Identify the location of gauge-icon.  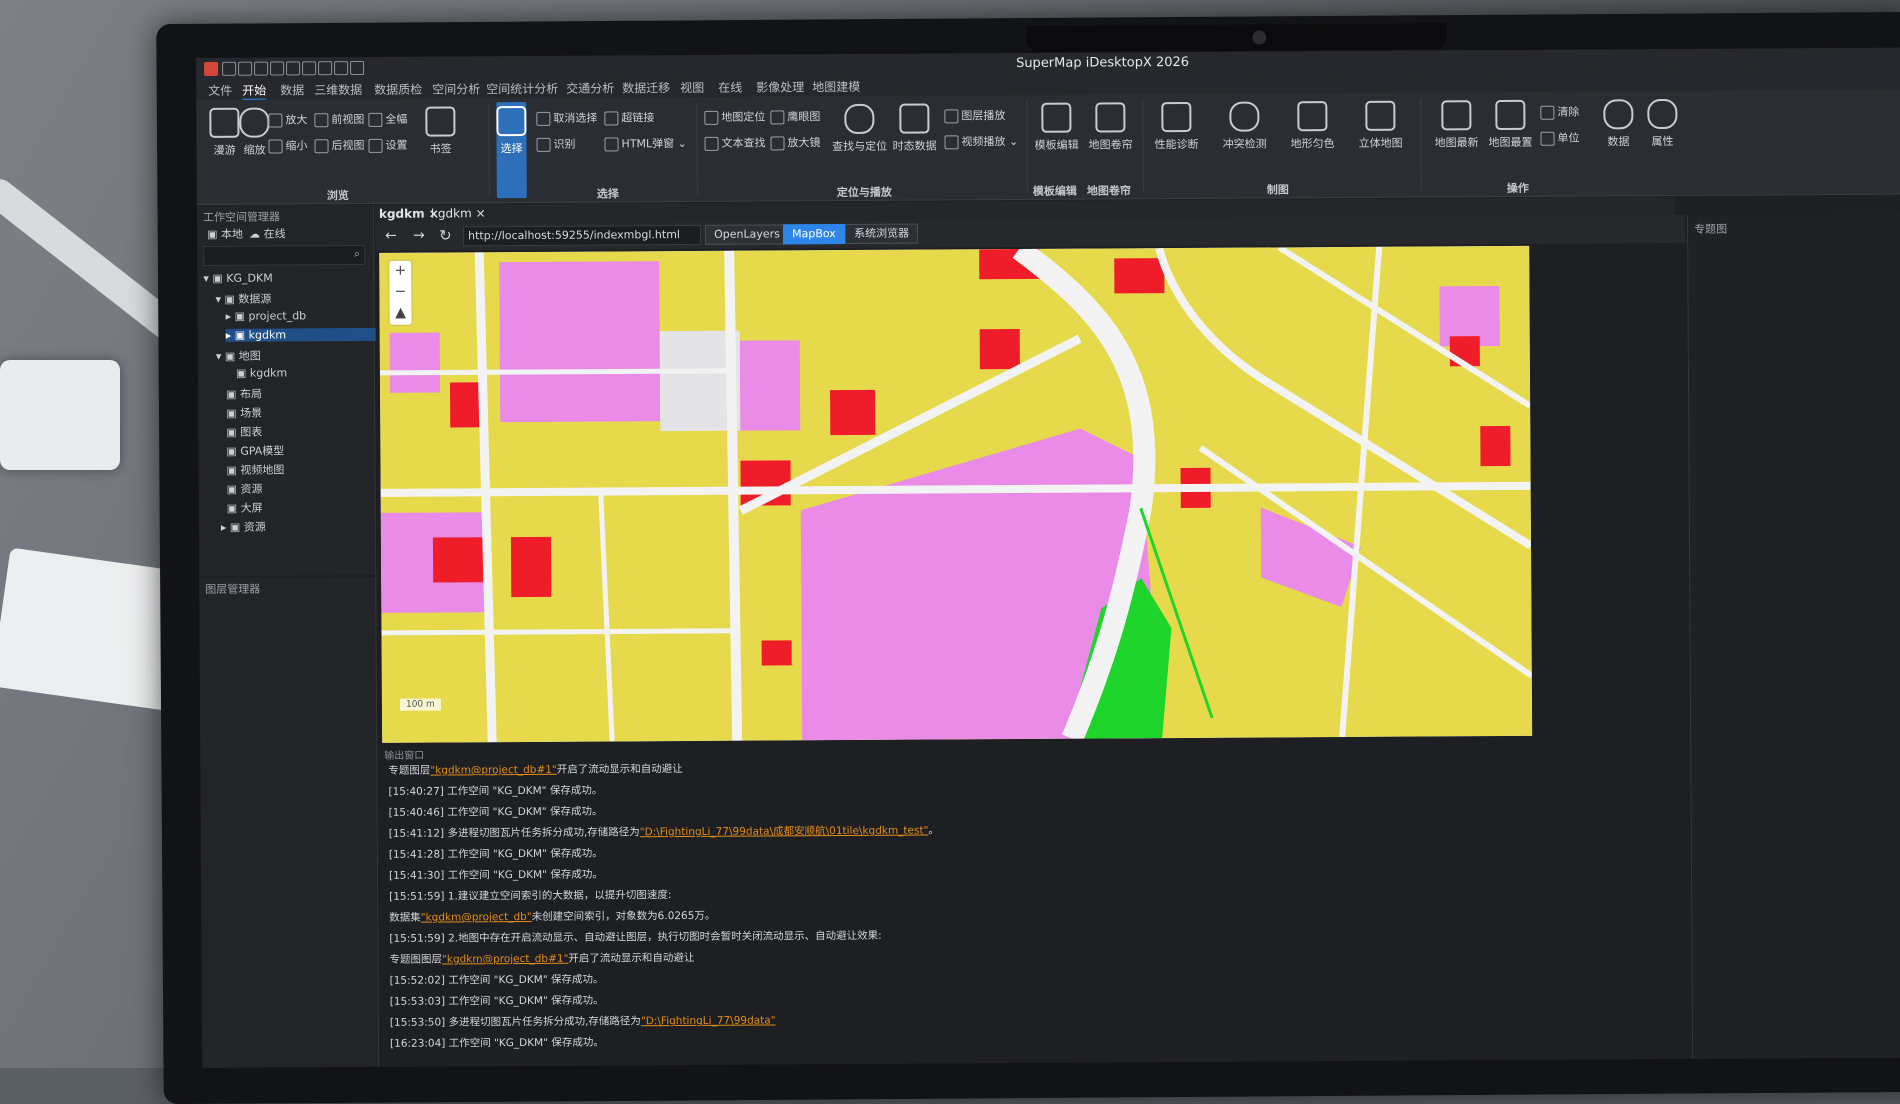
(1244, 116).